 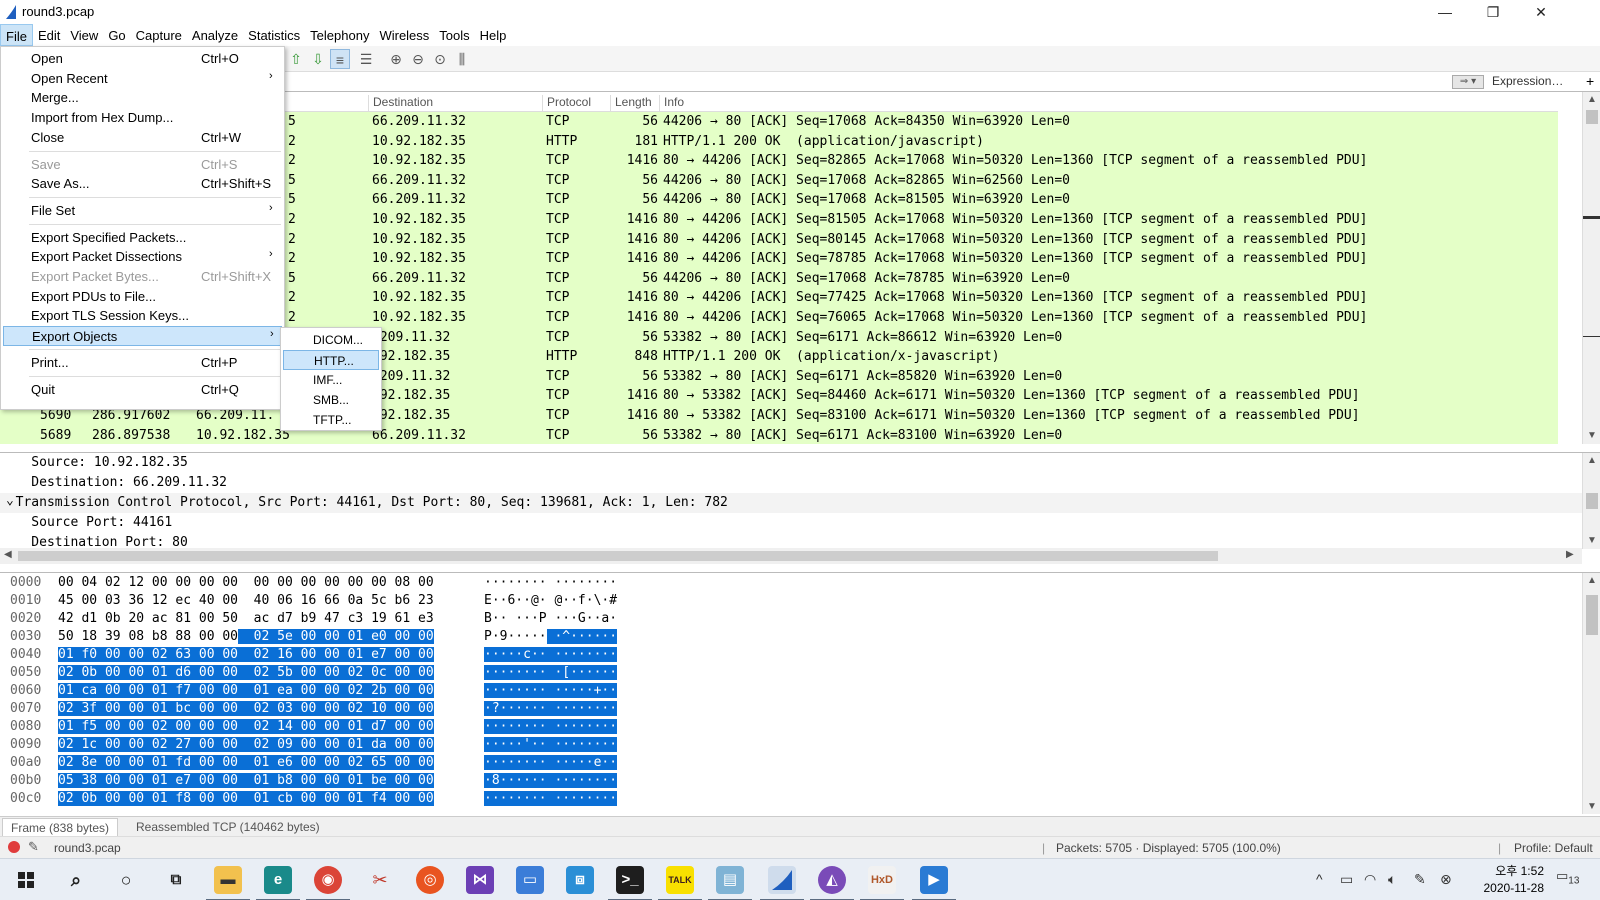 What do you see at coordinates (580, 880) in the screenshot?
I see `network-icon: ⧈` at bounding box center [580, 880].